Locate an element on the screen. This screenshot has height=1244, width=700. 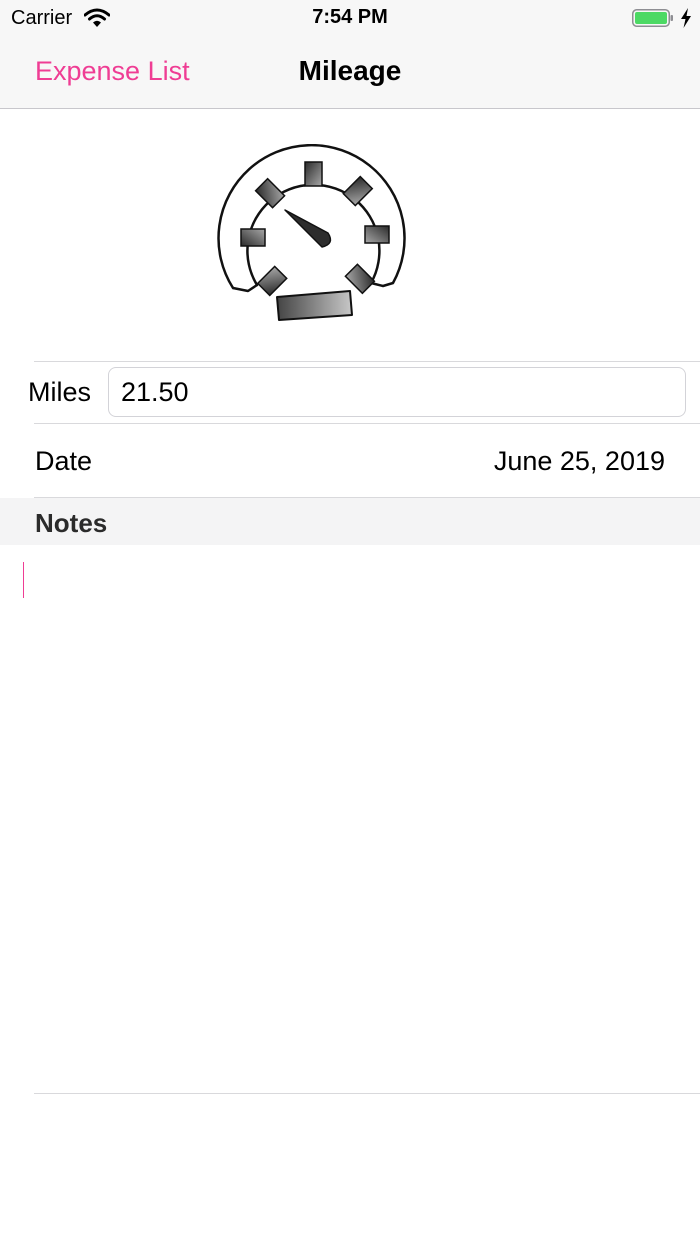
miles-field is located at coordinates (397, 392).